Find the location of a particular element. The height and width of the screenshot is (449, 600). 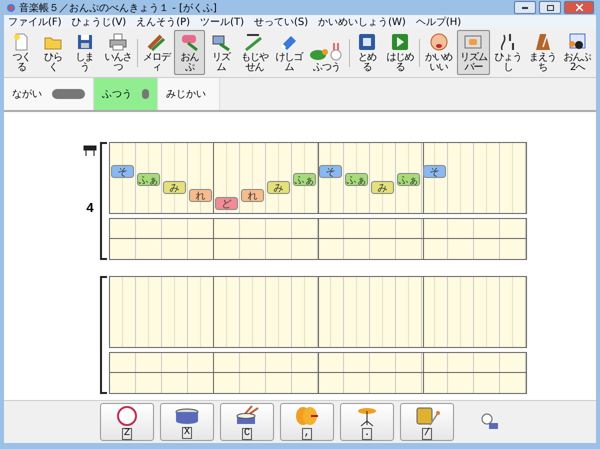

window-title: 音楽帳５／おんぷのべんきょう１ - [がくふ] is located at coordinates (118, 8).